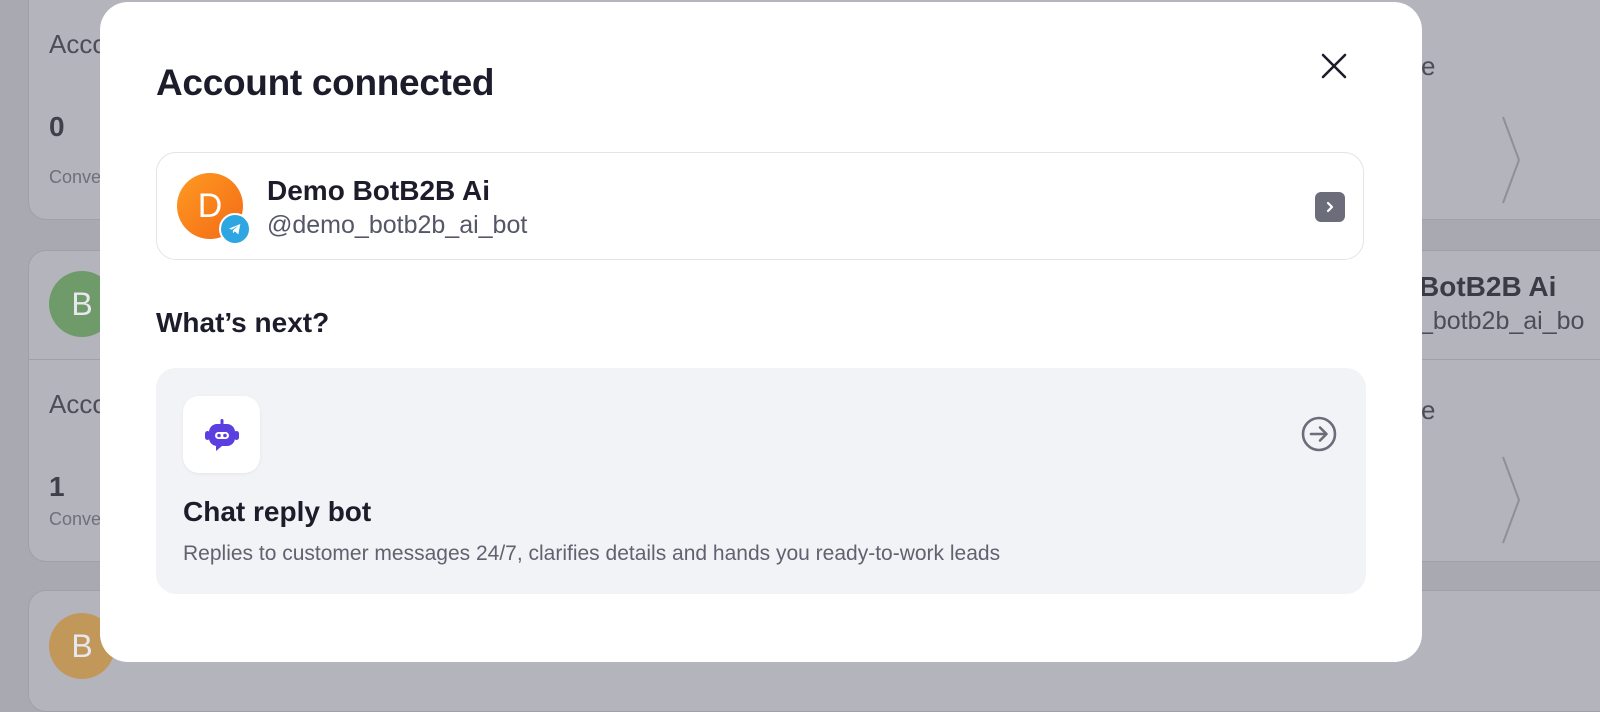  What do you see at coordinates (57, 486) in the screenshot?
I see `background-card-count: 1` at bounding box center [57, 486].